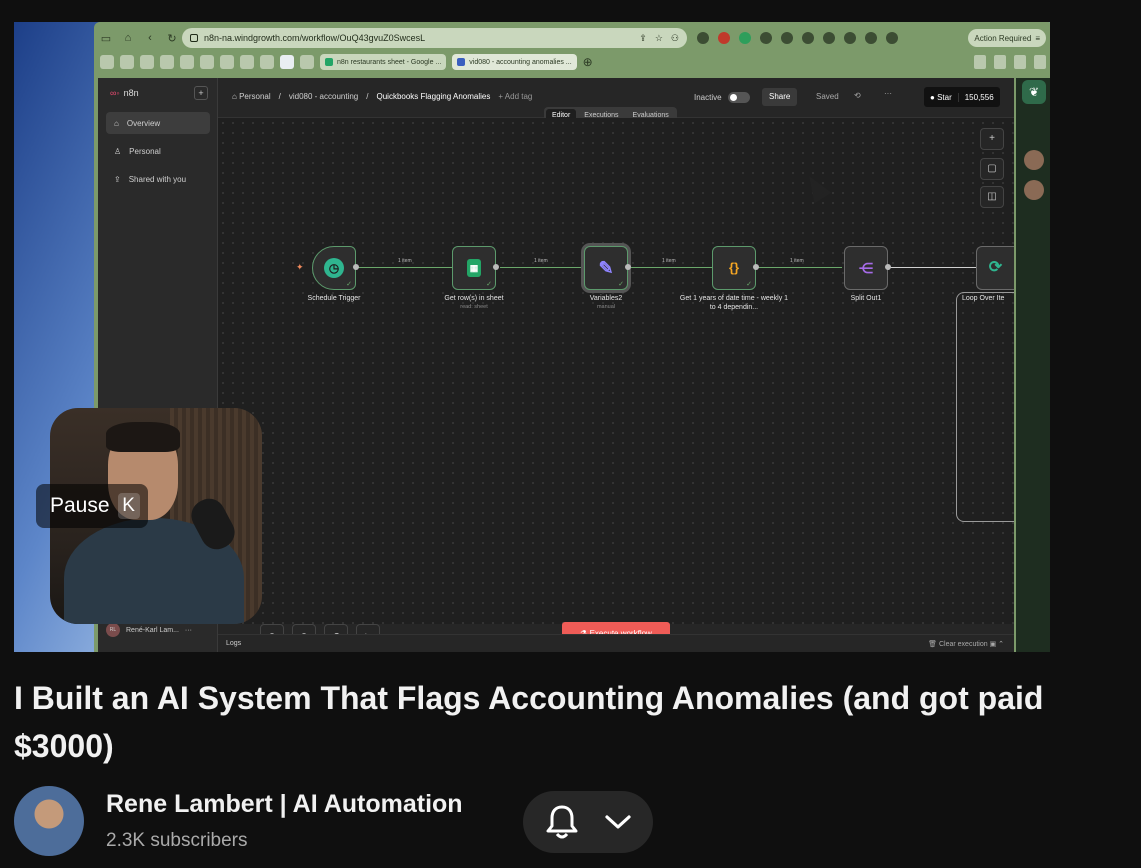 The height and width of the screenshot is (868, 1141). What do you see at coordinates (871, 38) in the screenshot?
I see `extension-9-icon` at bounding box center [871, 38].